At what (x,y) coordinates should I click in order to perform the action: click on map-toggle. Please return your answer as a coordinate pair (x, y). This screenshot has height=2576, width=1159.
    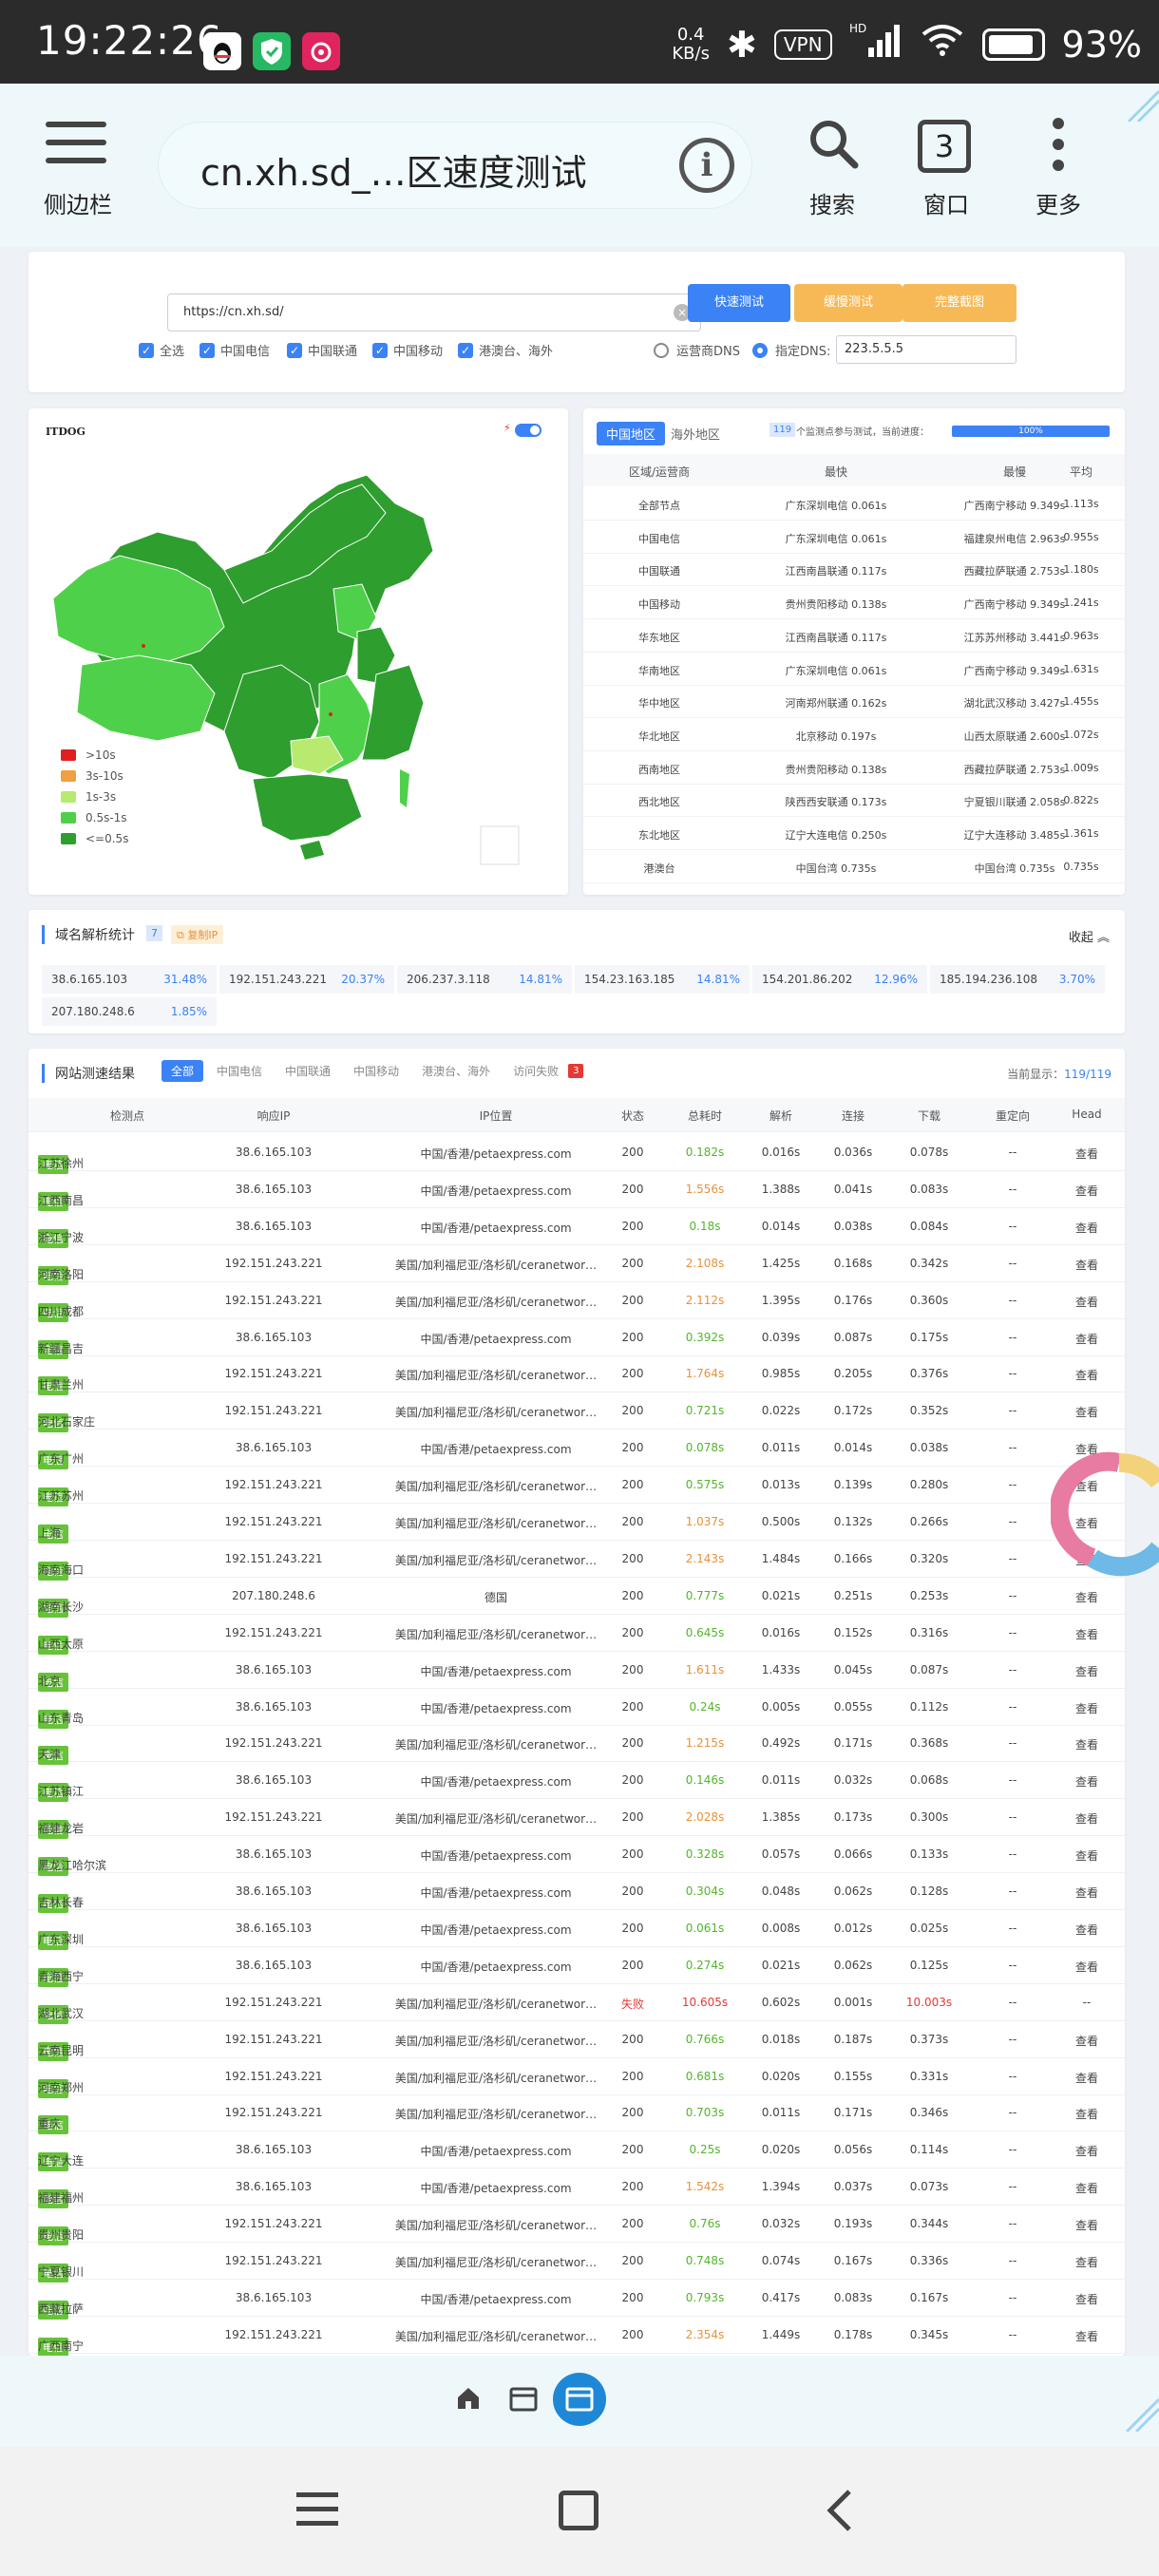
    Looking at the image, I should click on (528, 430).